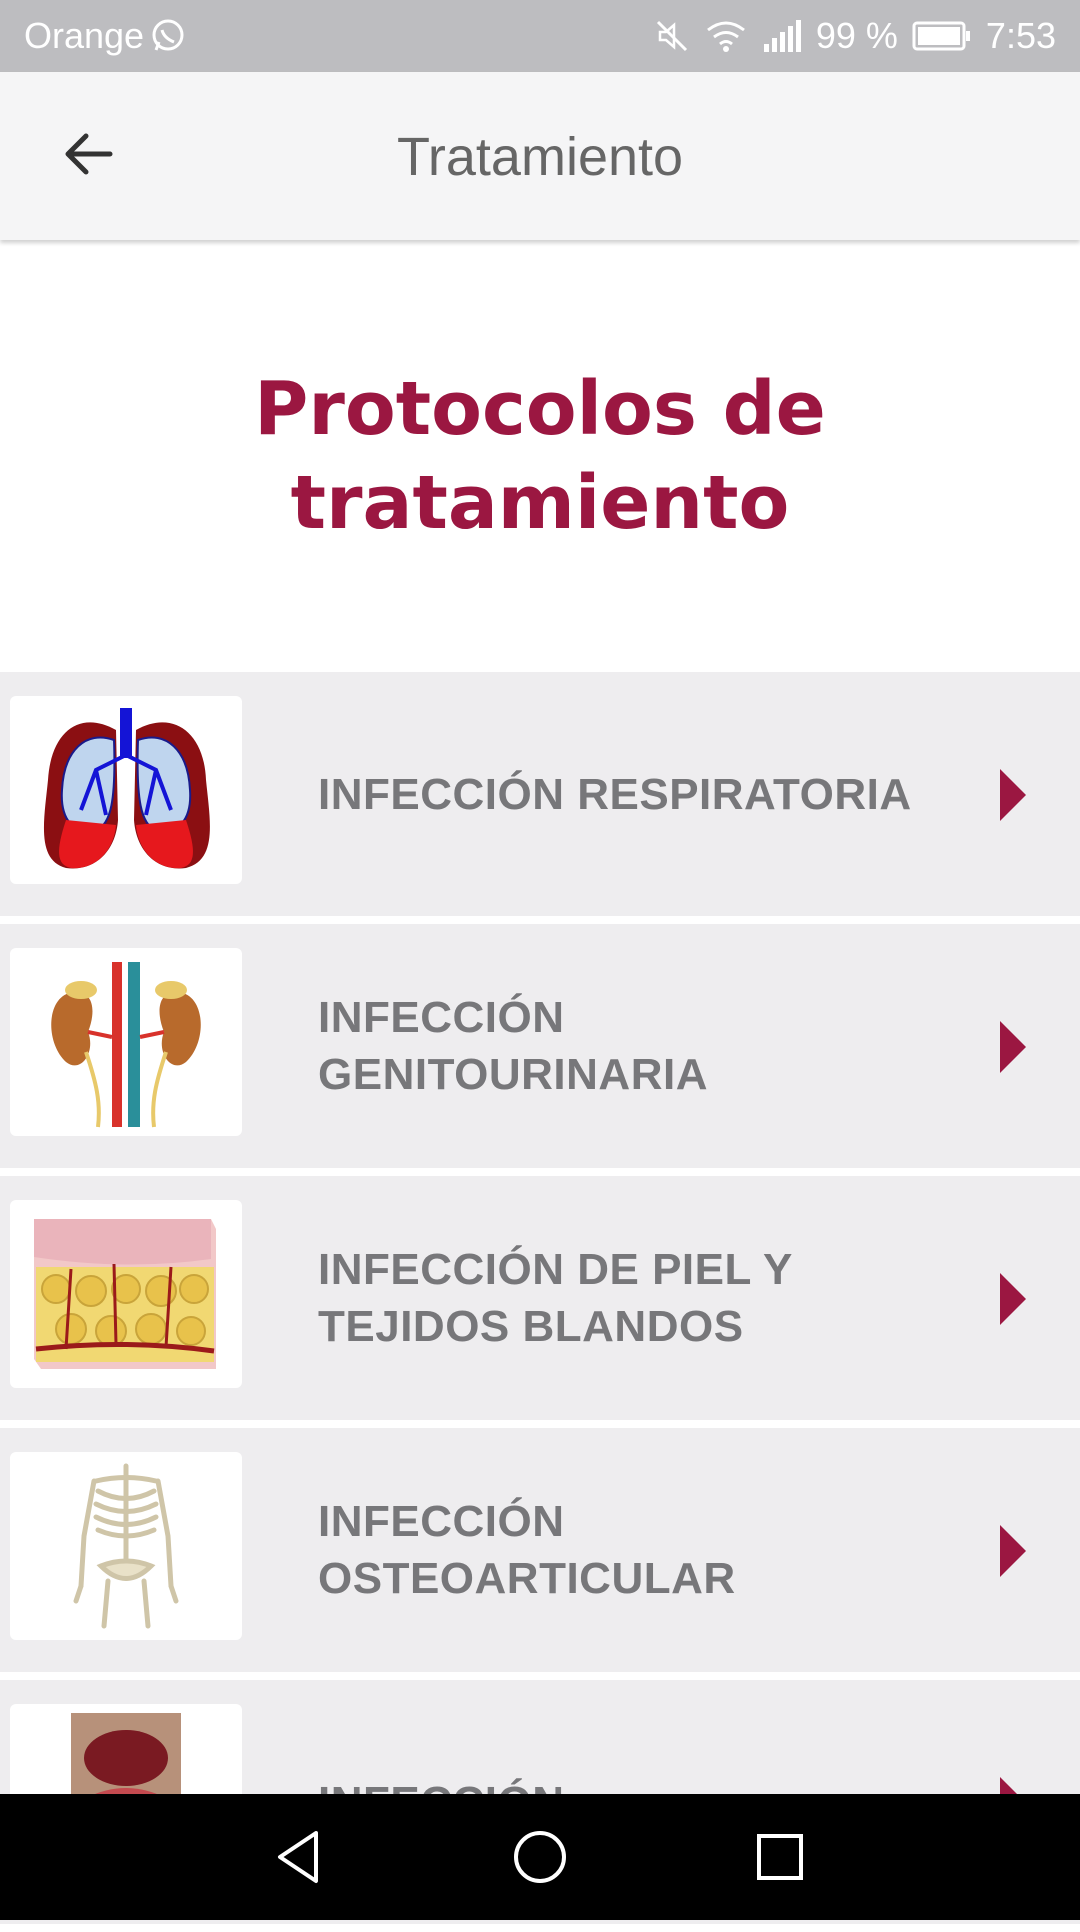 This screenshot has height=1932, width=1080. What do you see at coordinates (942, 36) in the screenshot?
I see `battery-icon` at bounding box center [942, 36].